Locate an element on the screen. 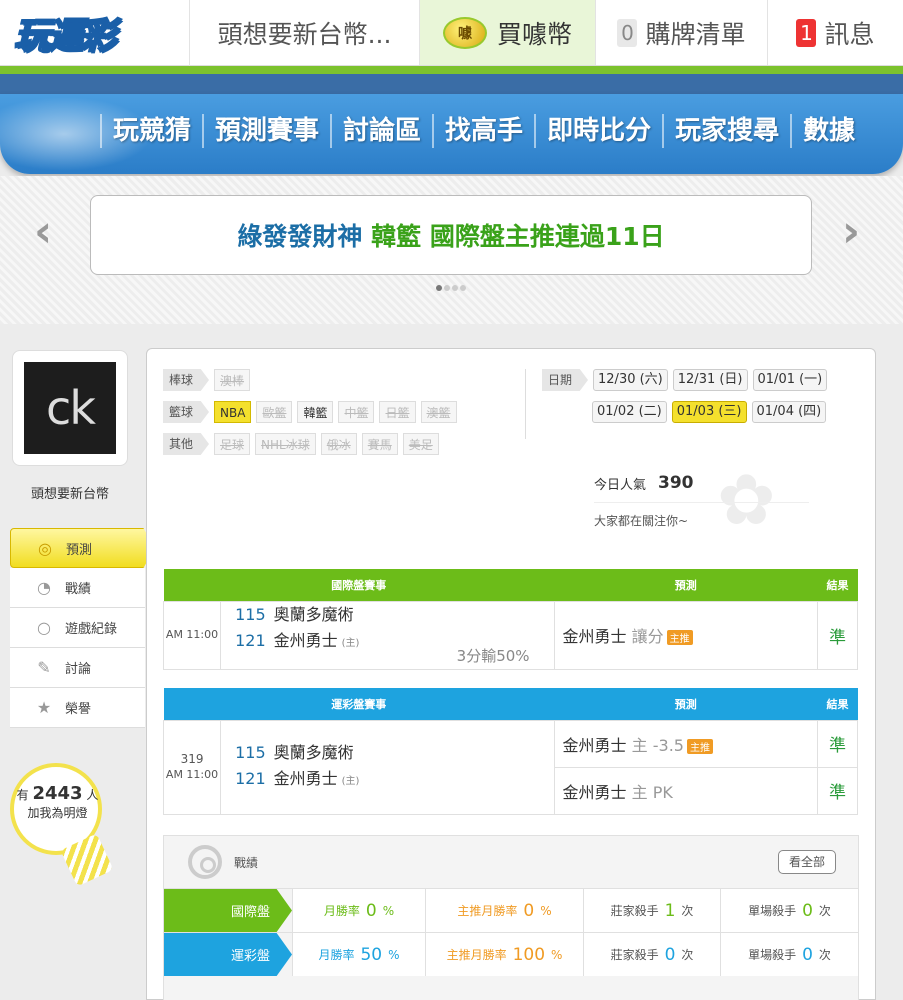 Image resolution: width=903 pixels, height=1000 pixels. profile-menu: ◎ 預測 ◔ 戰績 ○ 遊戲紀錄 ✎ 討論 ★ 榮譽 is located at coordinates (82, 628).